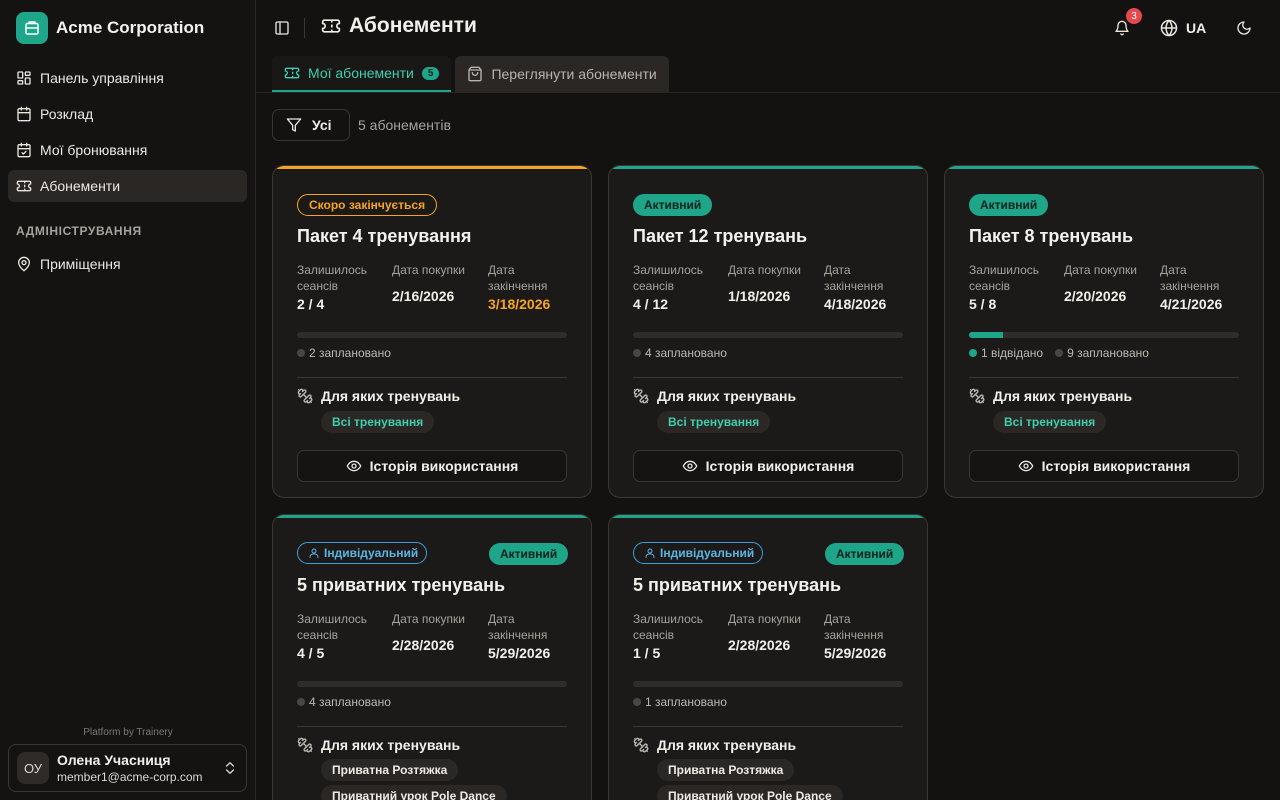  Describe the element at coordinates (24, 114) in the screenshot. I see `calendar-icon` at that location.